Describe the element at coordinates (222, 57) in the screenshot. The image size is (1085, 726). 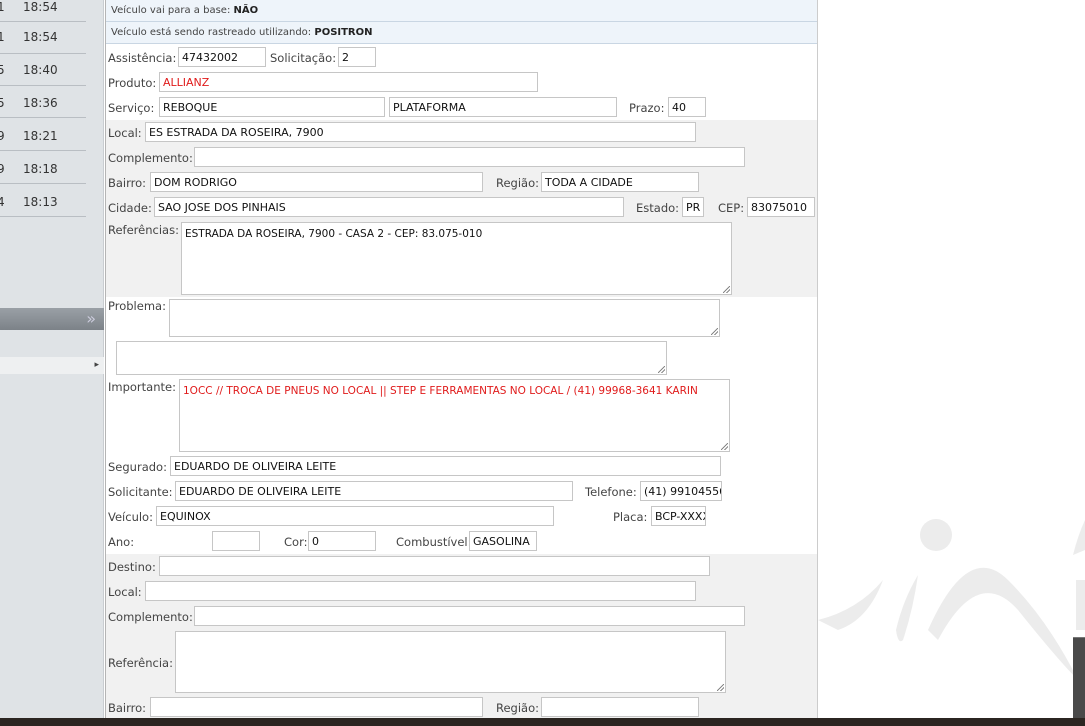
I see `assistencia-field: 47432002` at that location.